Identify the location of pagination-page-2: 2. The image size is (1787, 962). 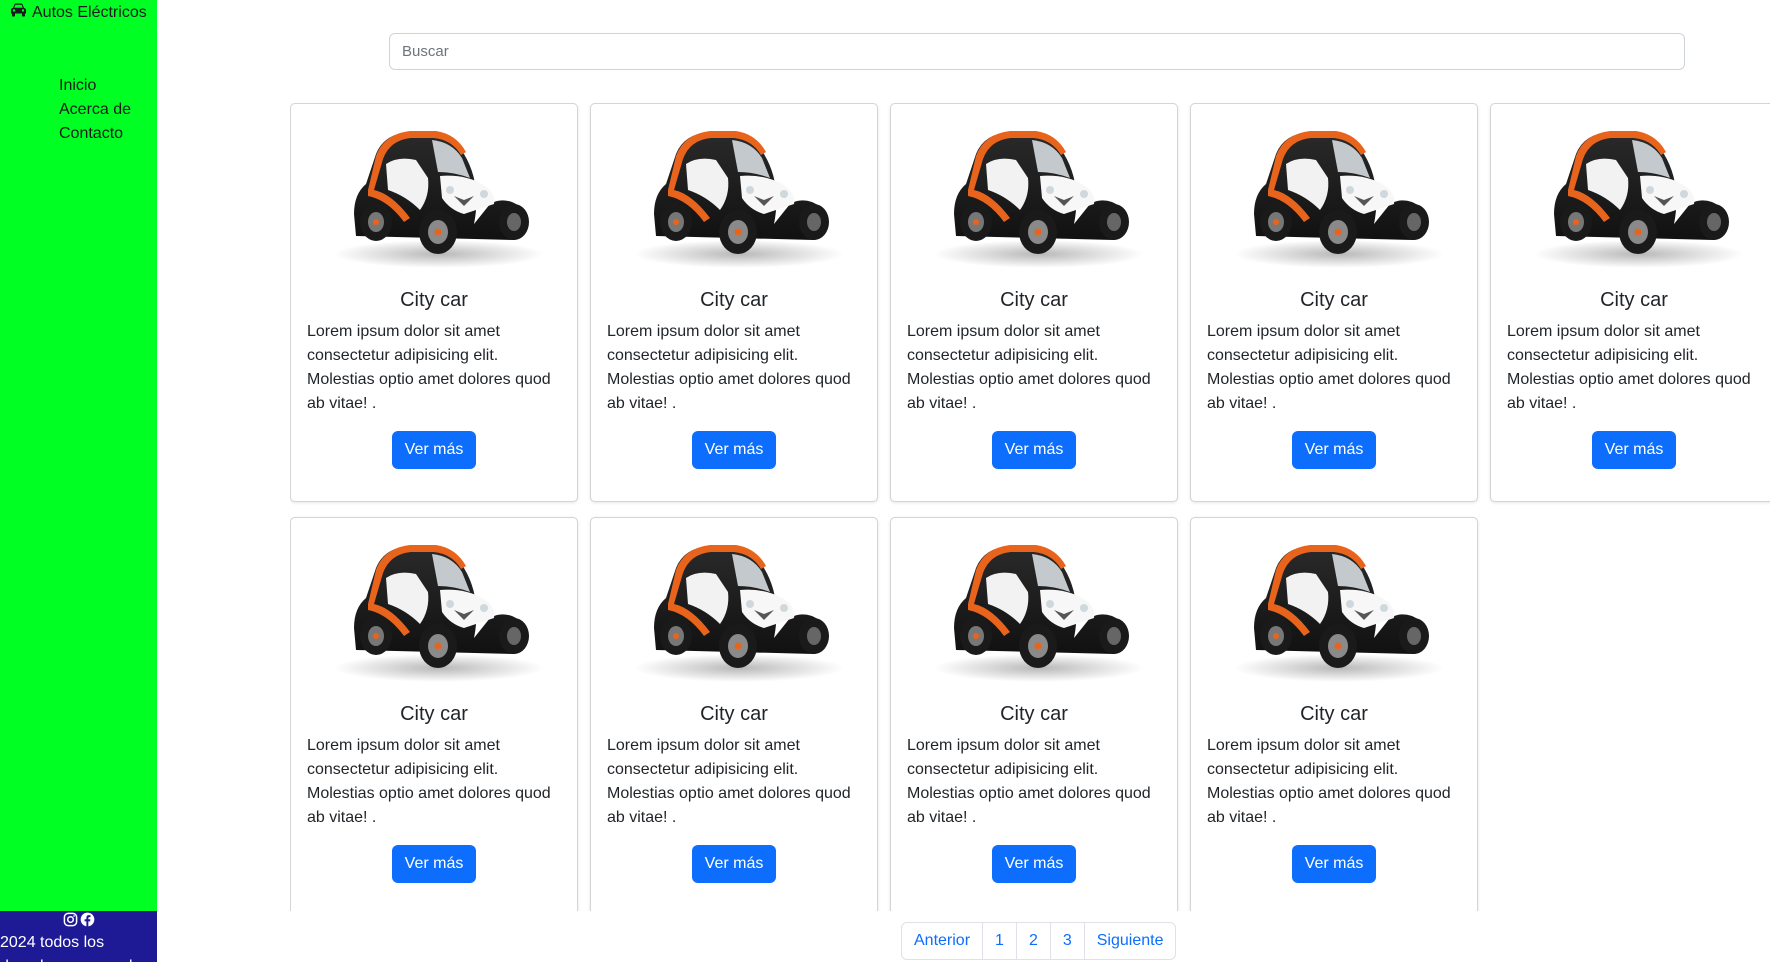
(1033, 941).